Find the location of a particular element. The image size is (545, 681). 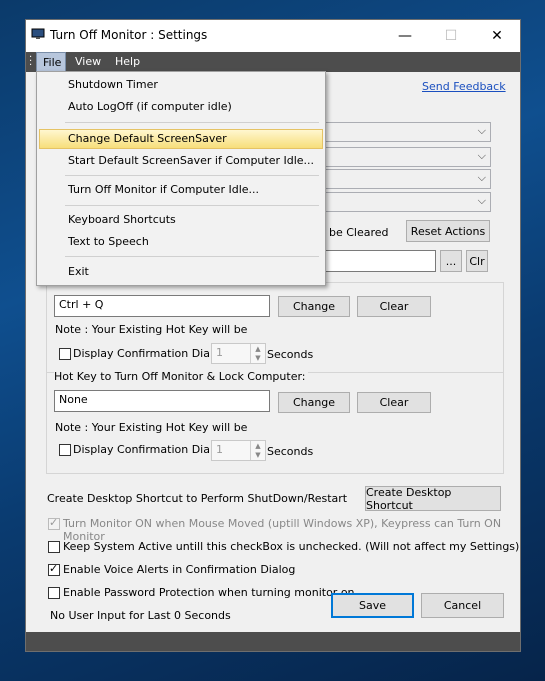

close-button: ✕ is located at coordinates (497, 36).